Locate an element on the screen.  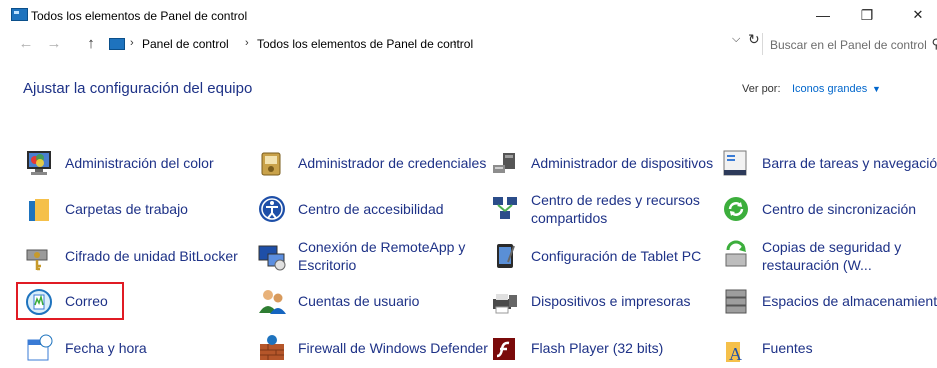
item-tablet-pc: Configuración de Tablet PC is located at coordinates (599, 256).